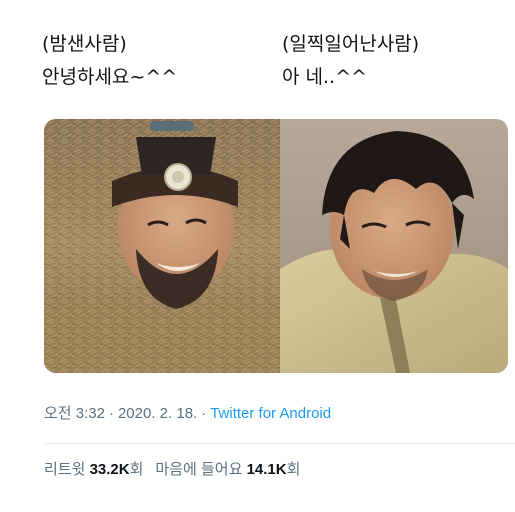 The image size is (515, 512). What do you see at coordinates (157, 413) in the screenshot?
I see `tweet-date: 2020. 2. 18.` at bounding box center [157, 413].